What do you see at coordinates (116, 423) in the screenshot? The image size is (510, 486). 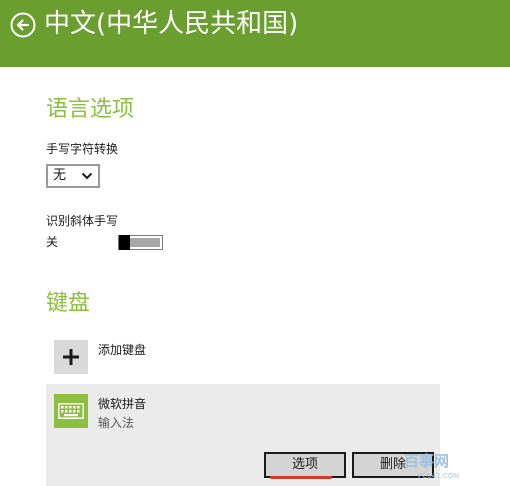 I see `keyboard-subtitle: 输入法` at bounding box center [116, 423].